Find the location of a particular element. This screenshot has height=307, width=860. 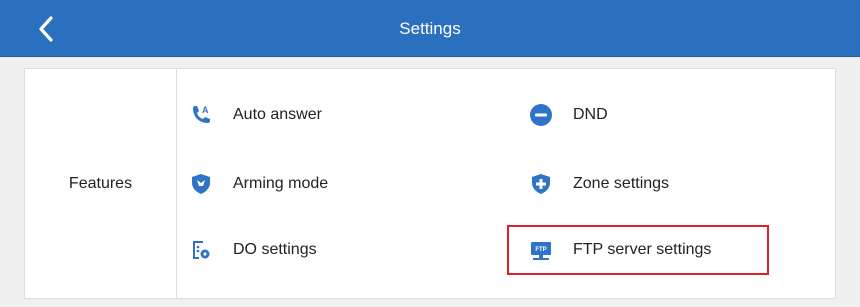

zone-shield-plus-icon is located at coordinates (541, 184).